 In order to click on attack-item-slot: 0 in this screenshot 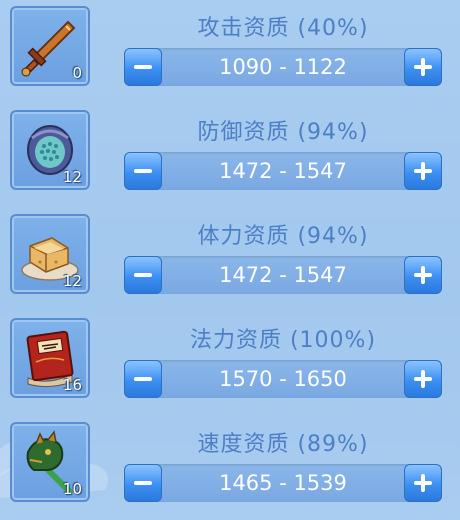, I will do `click(50, 46)`.